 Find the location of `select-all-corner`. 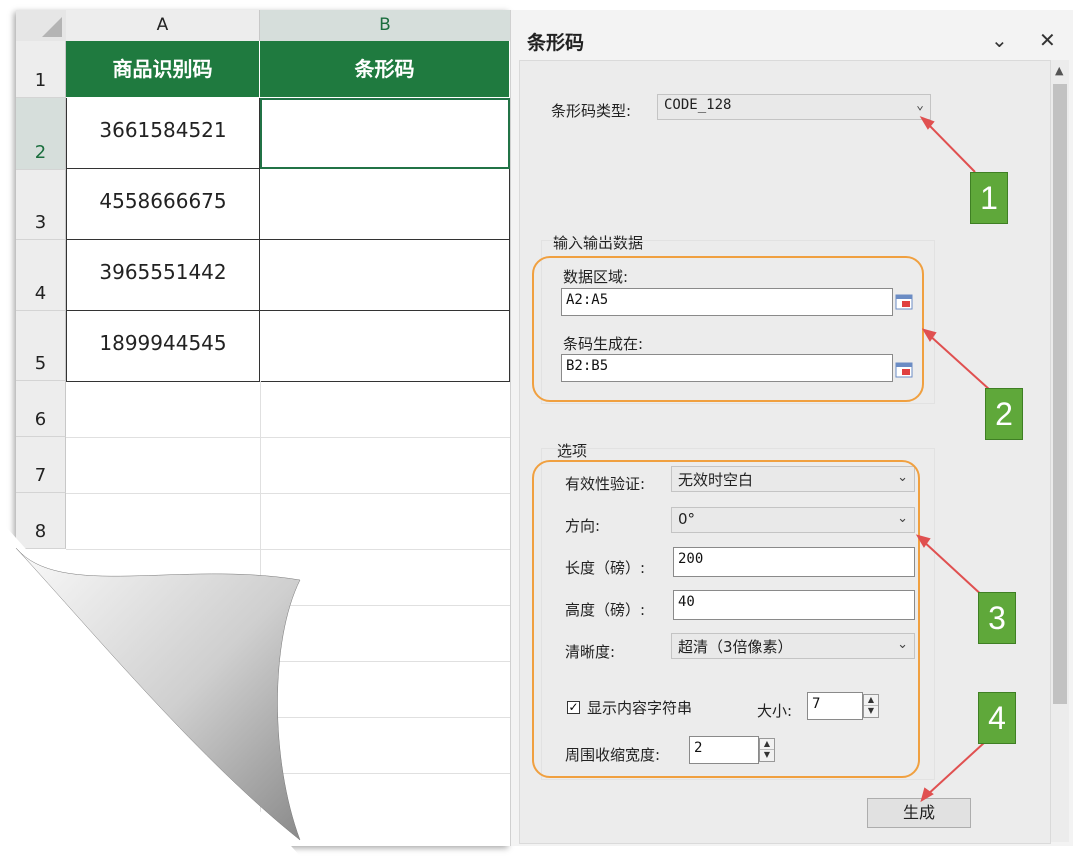

select-all-corner is located at coordinates (41, 26).